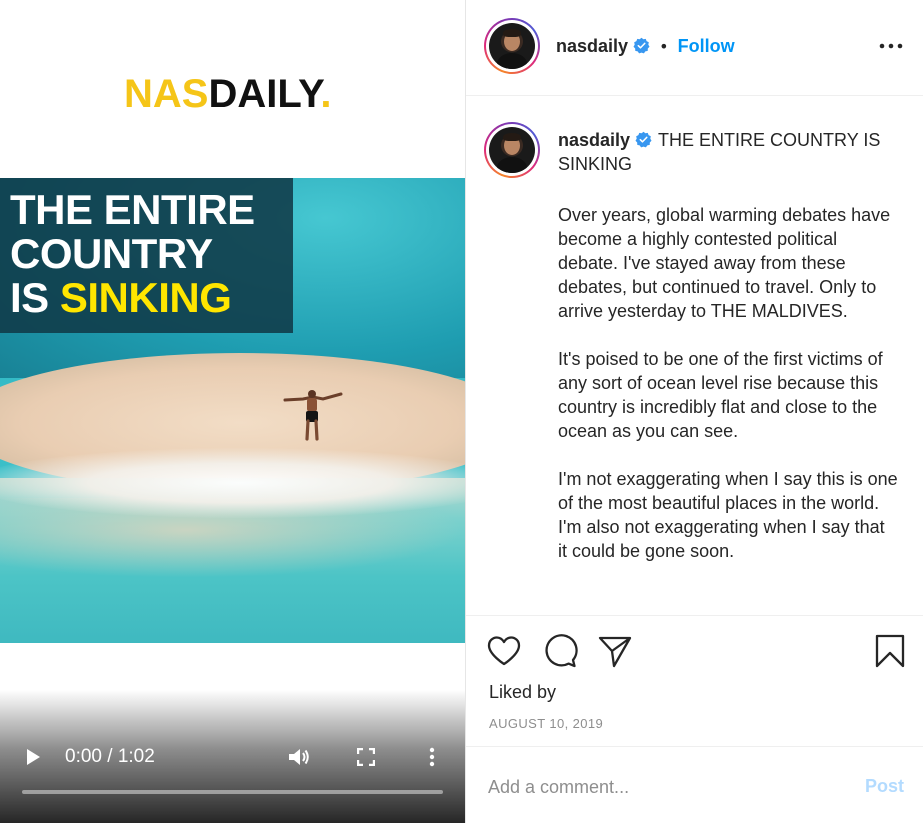 This screenshot has height=826, width=923. I want to click on share-icon, so click(615, 651).